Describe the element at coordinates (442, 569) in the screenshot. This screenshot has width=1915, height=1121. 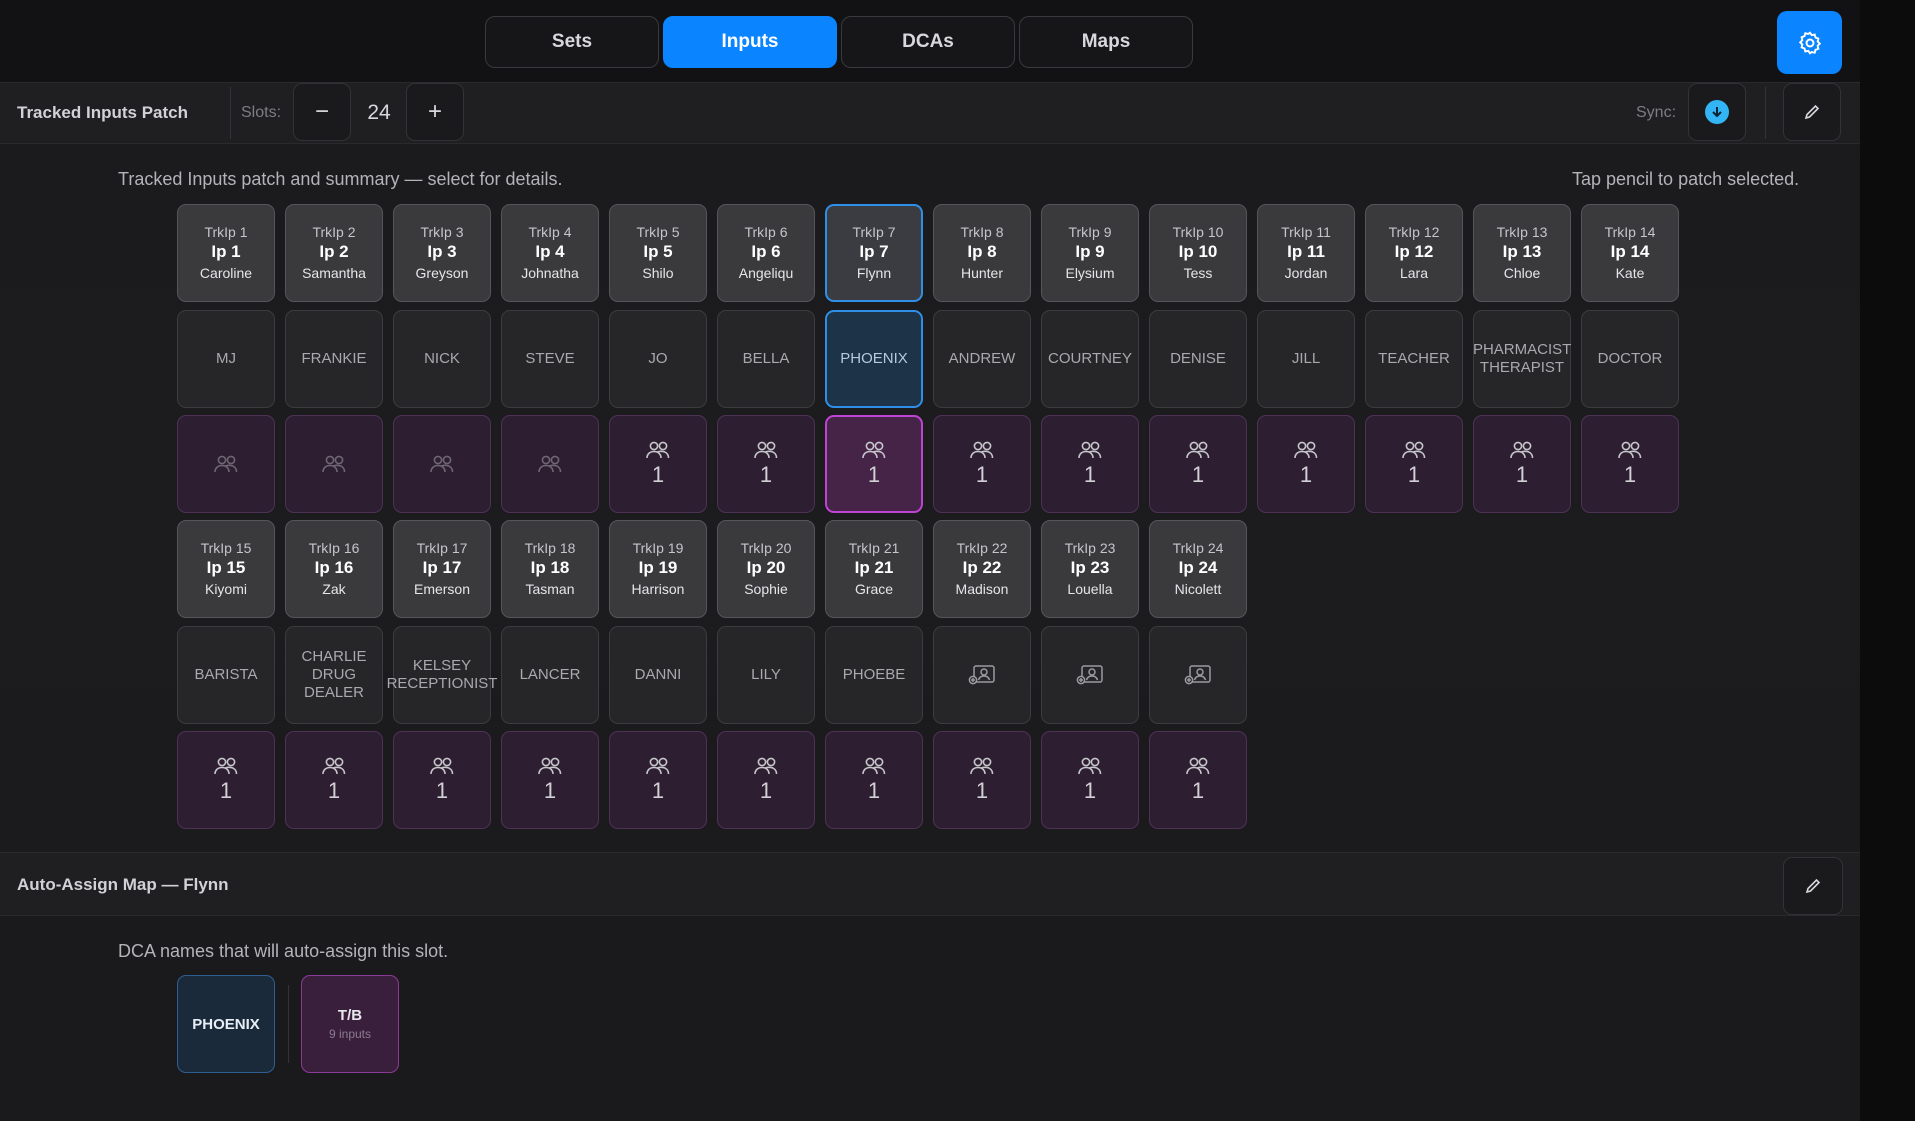
I see `input-slot: TrkIp 17 Ip 17 Emerson` at that location.